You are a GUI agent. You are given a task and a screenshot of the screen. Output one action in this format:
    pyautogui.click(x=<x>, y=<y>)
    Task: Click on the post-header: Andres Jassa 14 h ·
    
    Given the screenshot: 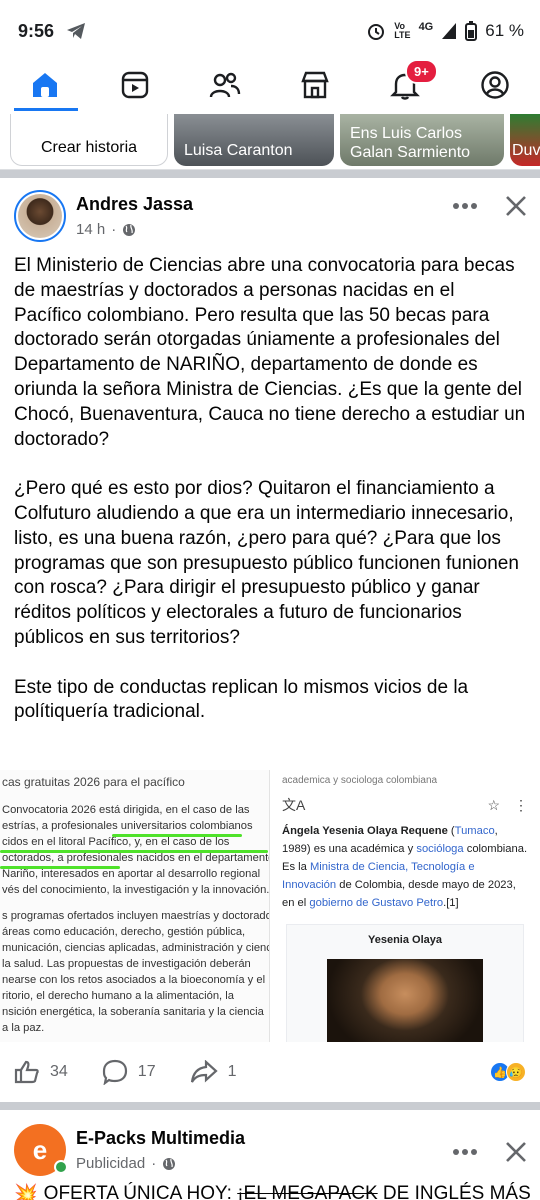 What is the action you would take?
    pyautogui.click(x=270, y=211)
    